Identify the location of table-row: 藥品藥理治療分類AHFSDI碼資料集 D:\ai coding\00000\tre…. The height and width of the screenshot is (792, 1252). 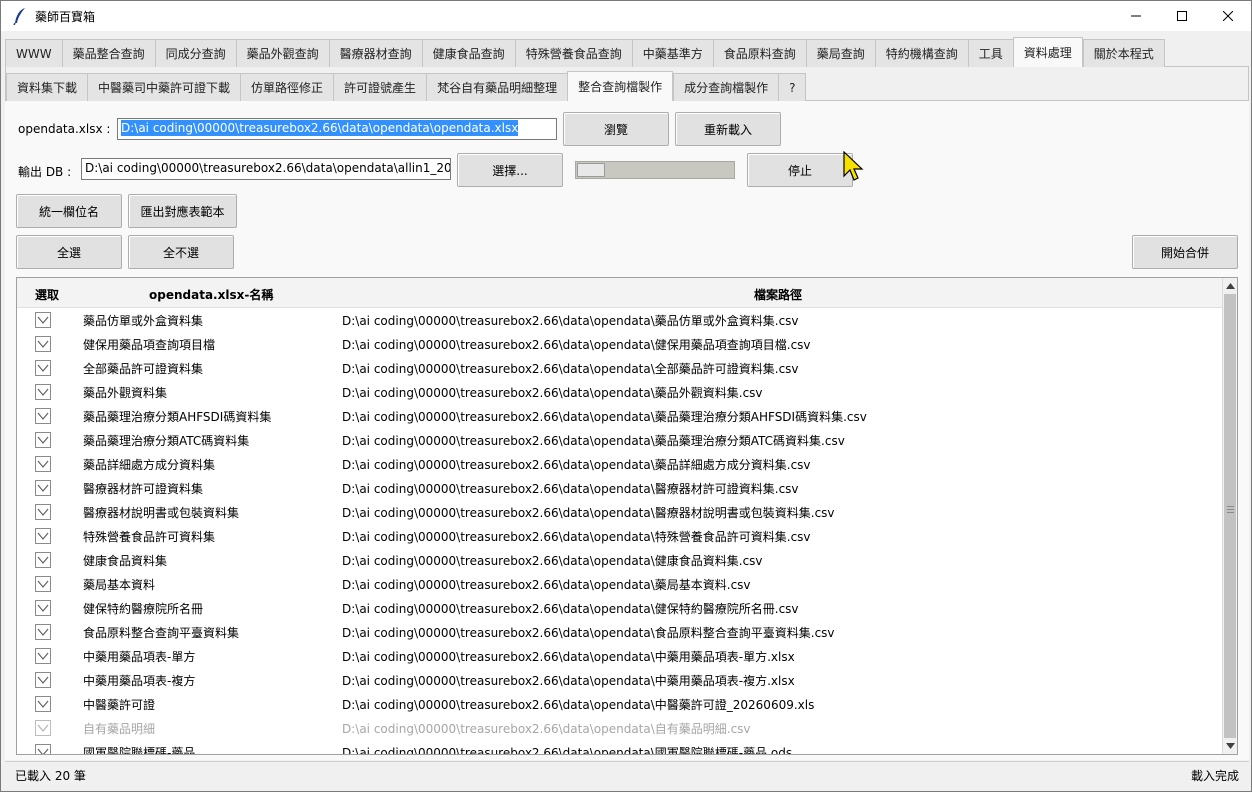
(620, 416).